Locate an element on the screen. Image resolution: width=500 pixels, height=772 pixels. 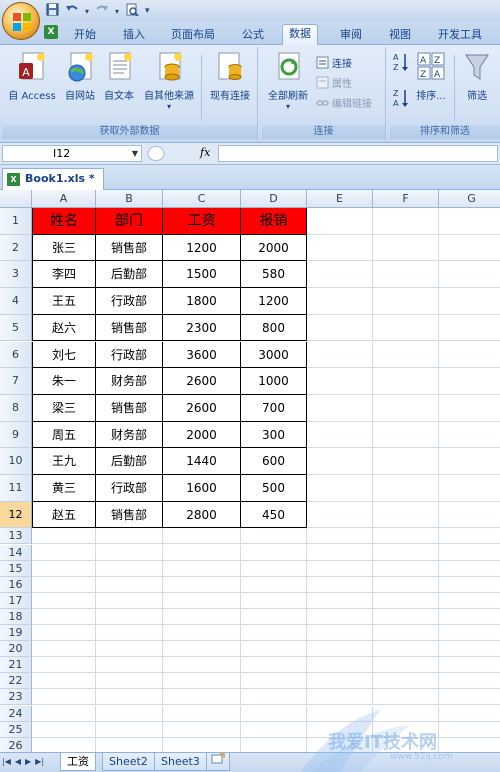
table-cell: 王九 is located at coordinates (64, 461).